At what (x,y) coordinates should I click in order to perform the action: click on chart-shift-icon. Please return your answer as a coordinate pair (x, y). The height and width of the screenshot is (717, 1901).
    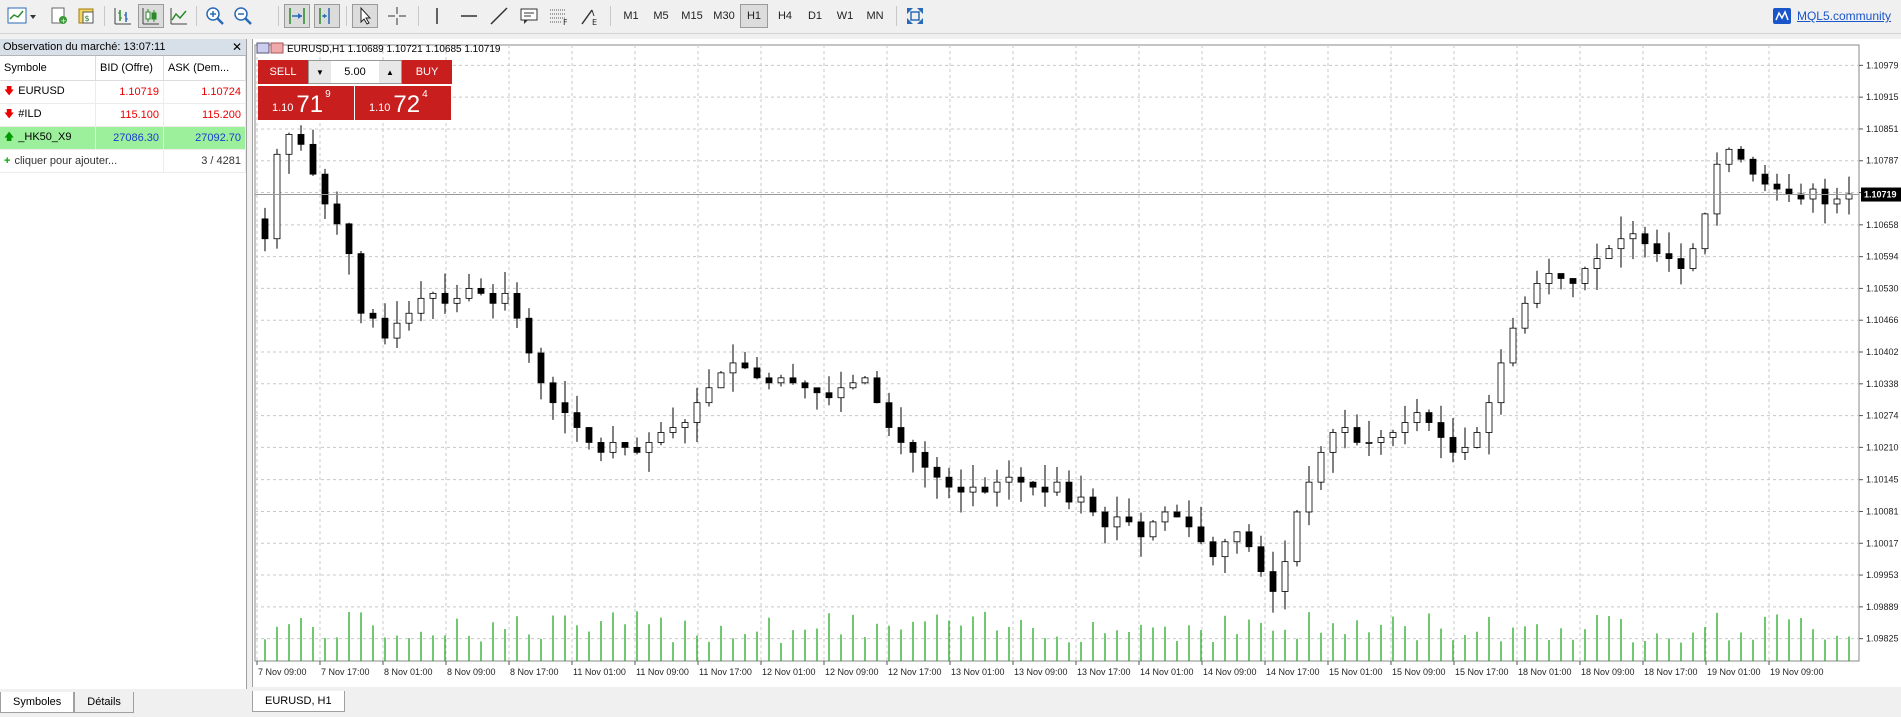
    Looking at the image, I should click on (327, 16).